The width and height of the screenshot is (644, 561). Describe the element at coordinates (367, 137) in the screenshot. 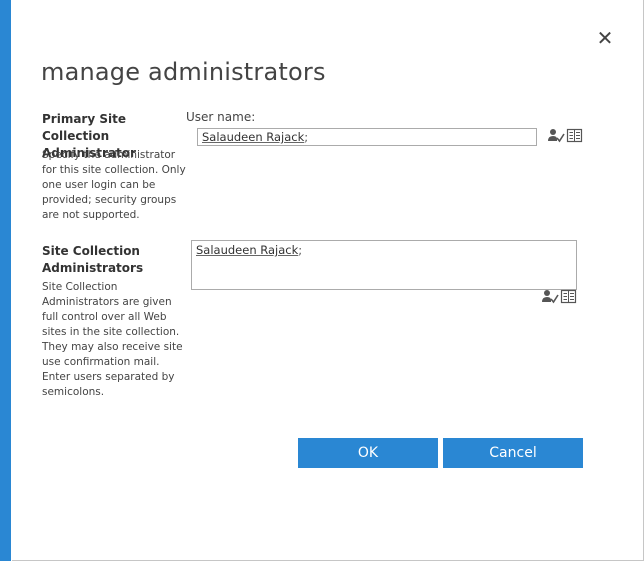

I see `primary-admin-input: Salaudeen Rajack;` at that location.